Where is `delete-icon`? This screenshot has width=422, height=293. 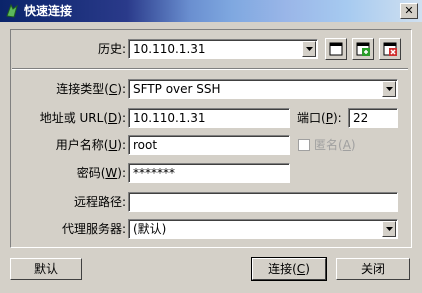 delete-icon is located at coordinates (390, 49).